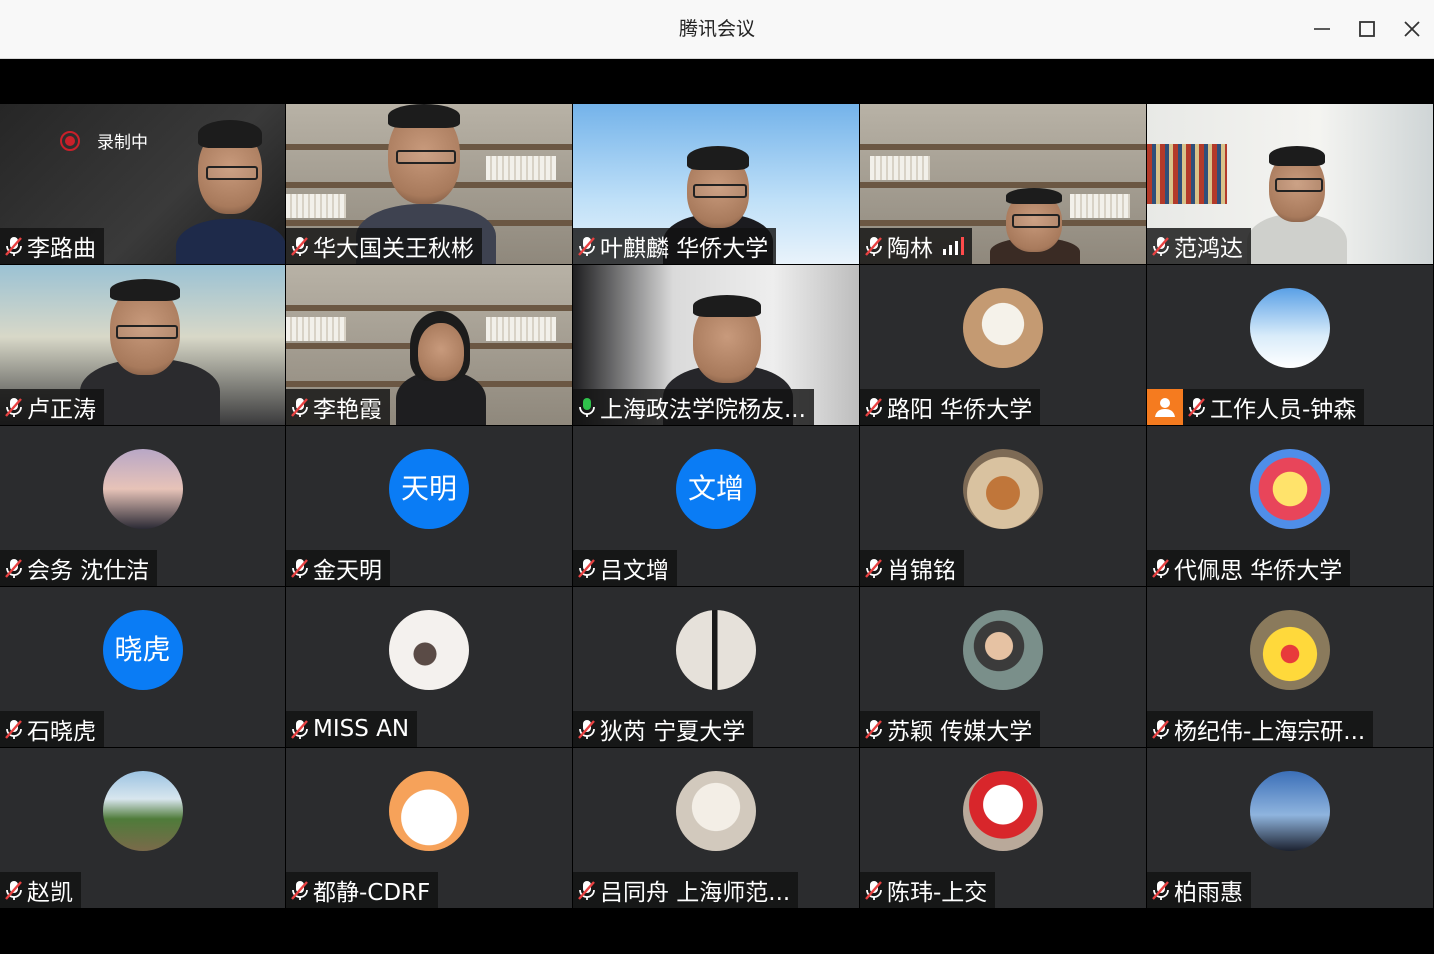  Describe the element at coordinates (716, 184) in the screenshot. I see `participant-tile: 叶麒麟 华侨大学` at that location.